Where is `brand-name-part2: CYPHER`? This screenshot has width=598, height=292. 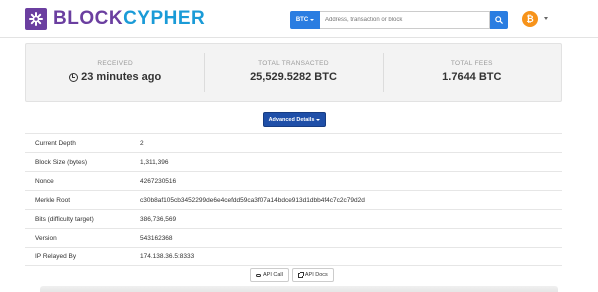
brand-name-part2: CYPHER is located at coordinates (164, 18).